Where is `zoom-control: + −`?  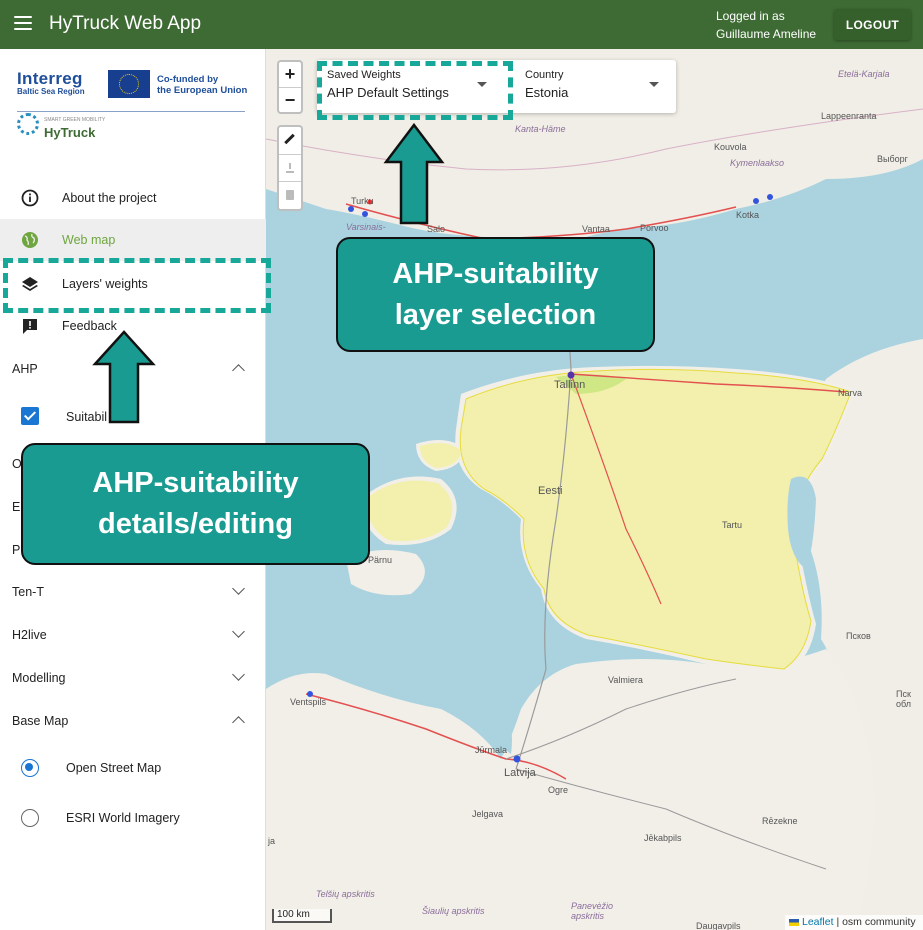
zoom-control: + − is located at coordinates (290, 87).